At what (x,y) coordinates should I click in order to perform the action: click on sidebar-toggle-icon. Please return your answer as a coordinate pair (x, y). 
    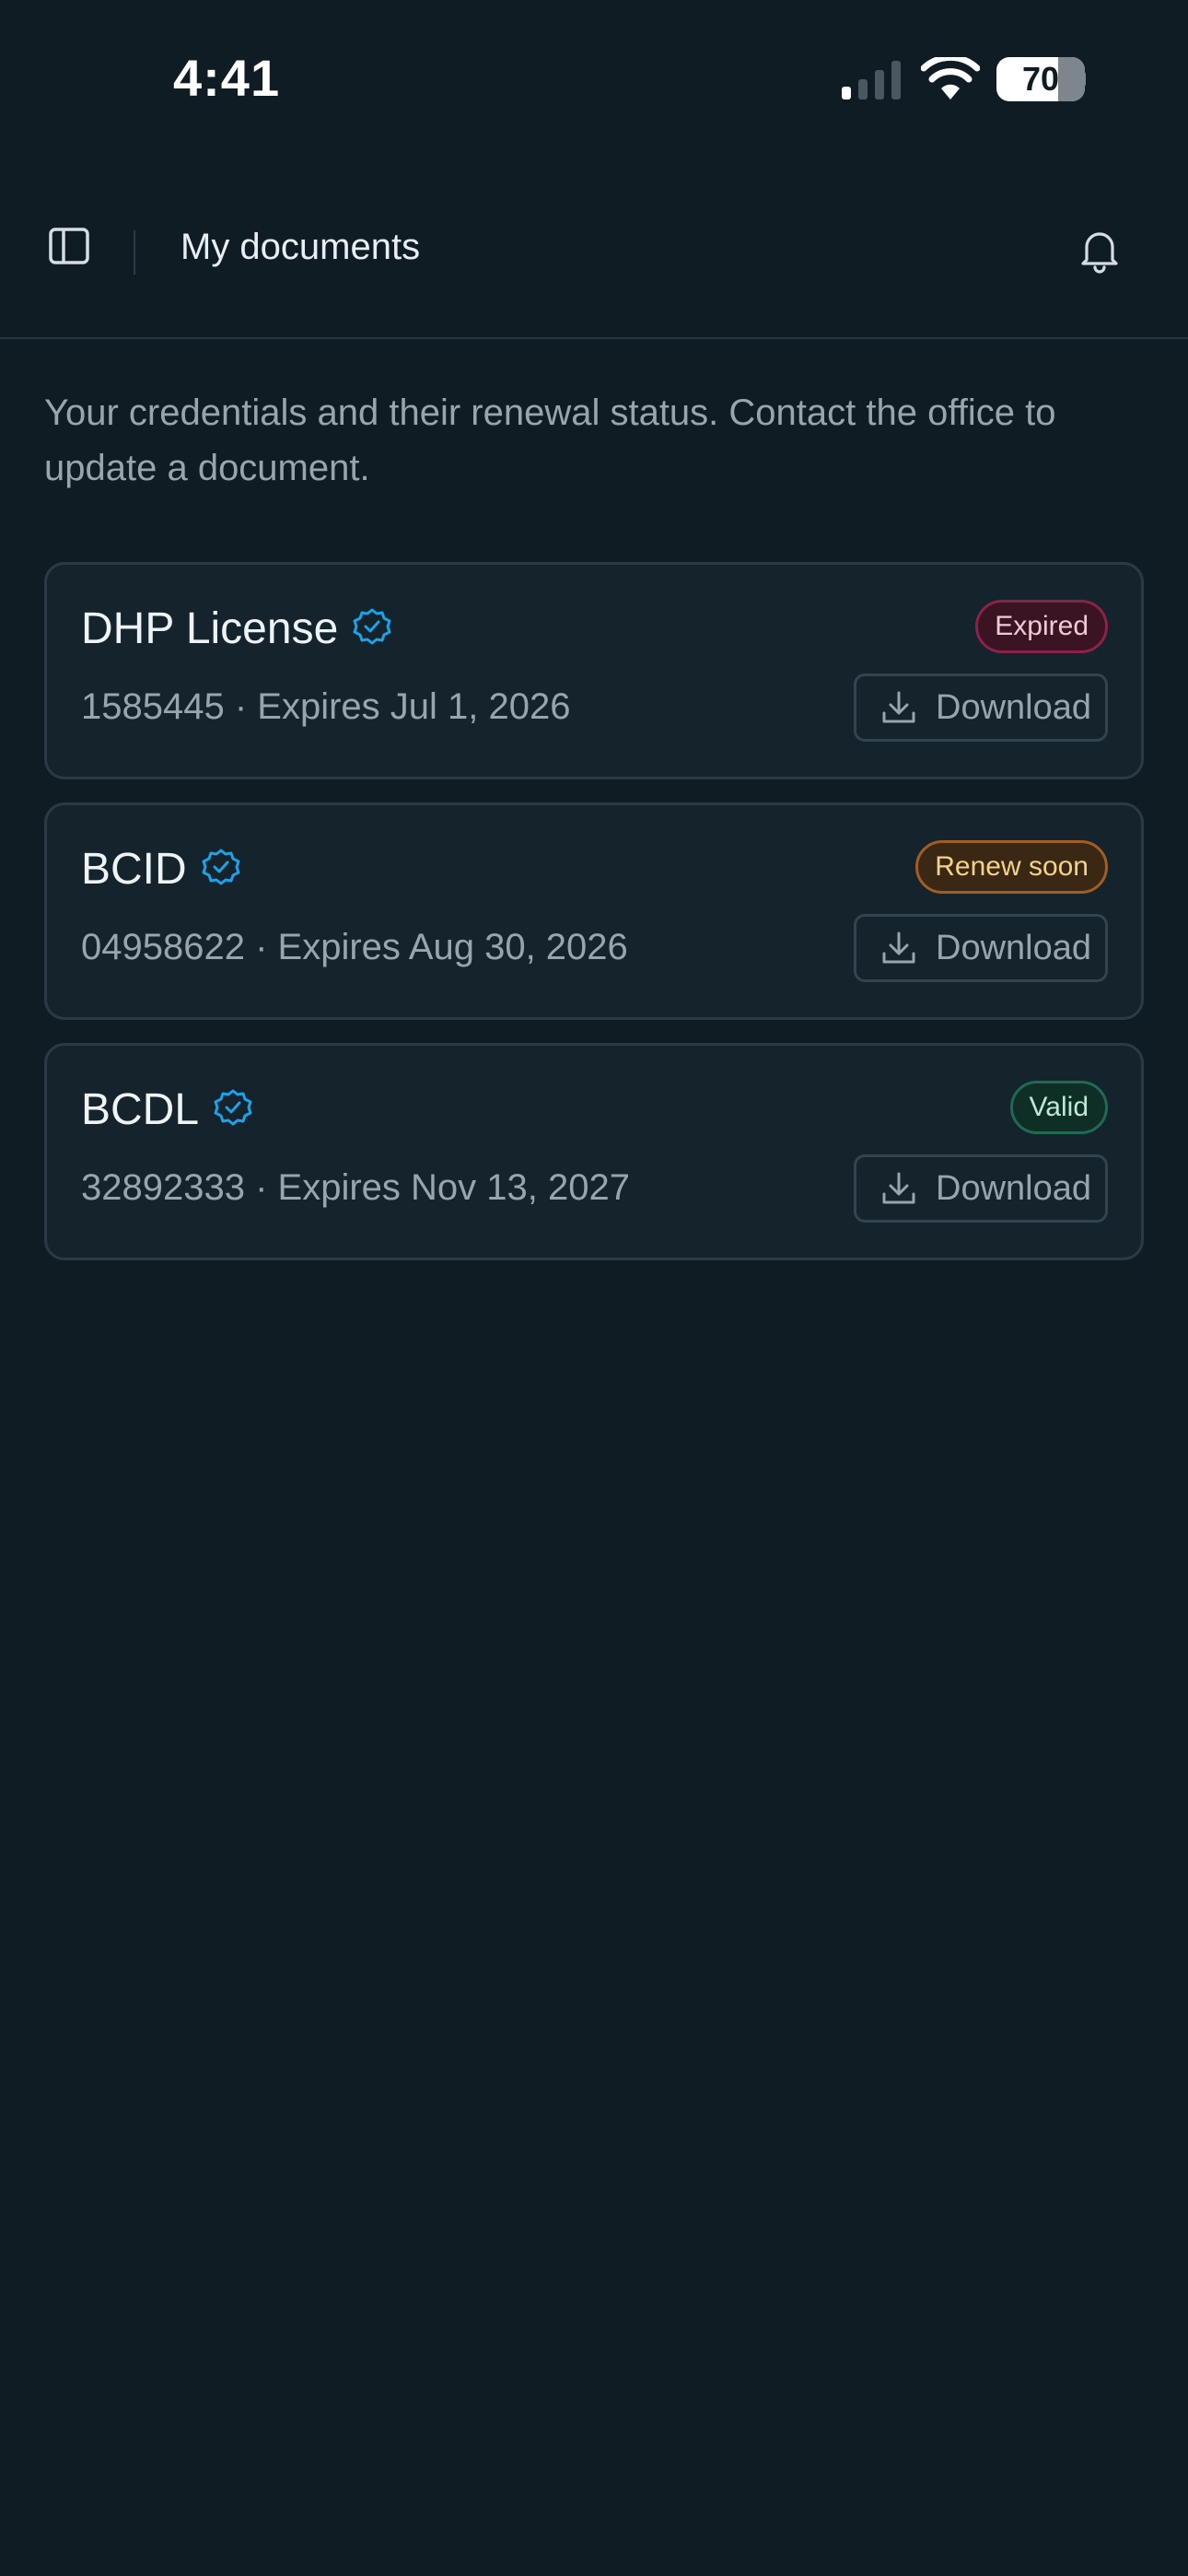
    Looking at the image, I should click on (69, 246).